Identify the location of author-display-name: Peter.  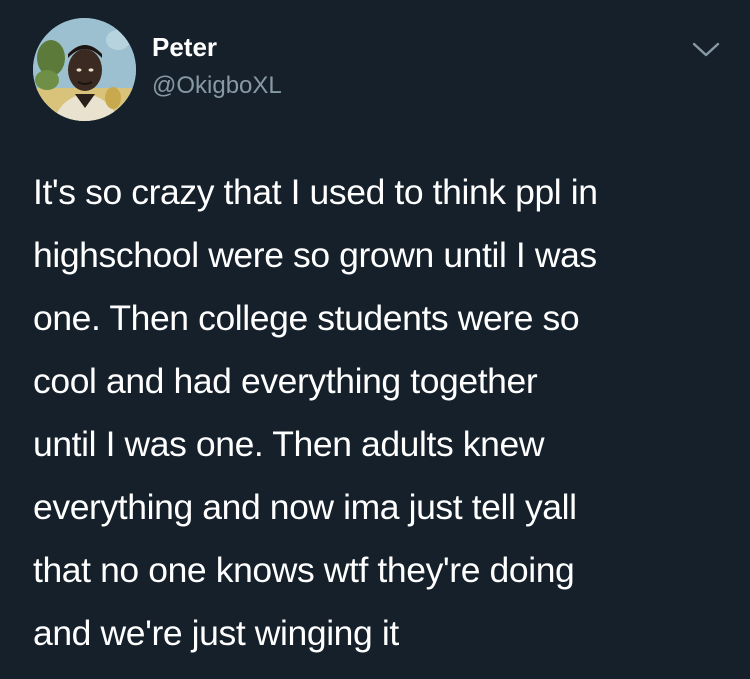
(184, 47).